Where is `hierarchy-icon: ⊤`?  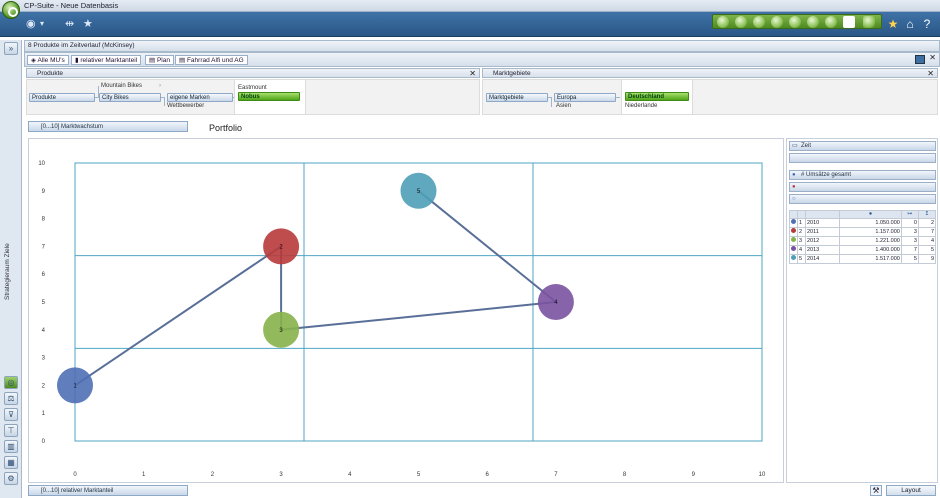 hierarchy-icon: ⊤ is located at coordinates (11, 430).